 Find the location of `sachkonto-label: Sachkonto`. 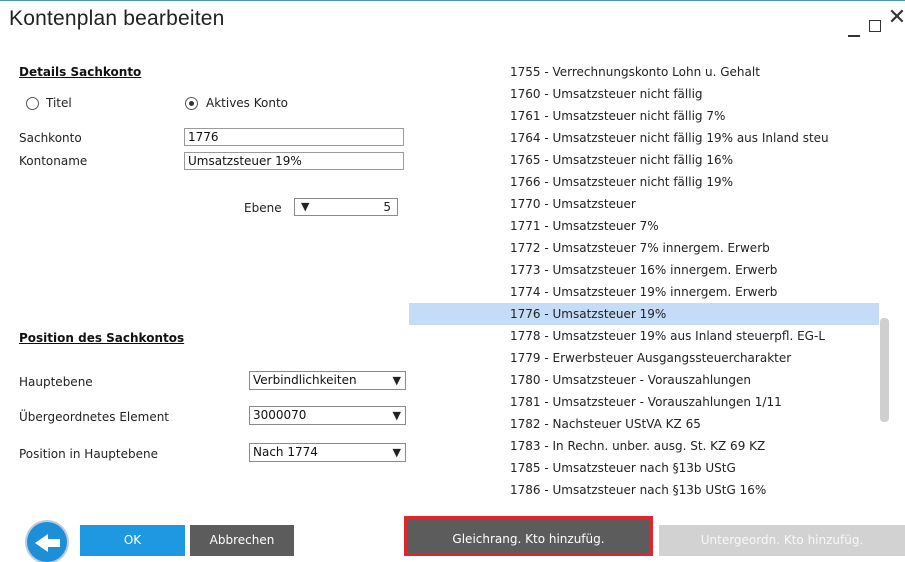

sachkonto-label: Sachkonto is located at coordinates (50, 138).